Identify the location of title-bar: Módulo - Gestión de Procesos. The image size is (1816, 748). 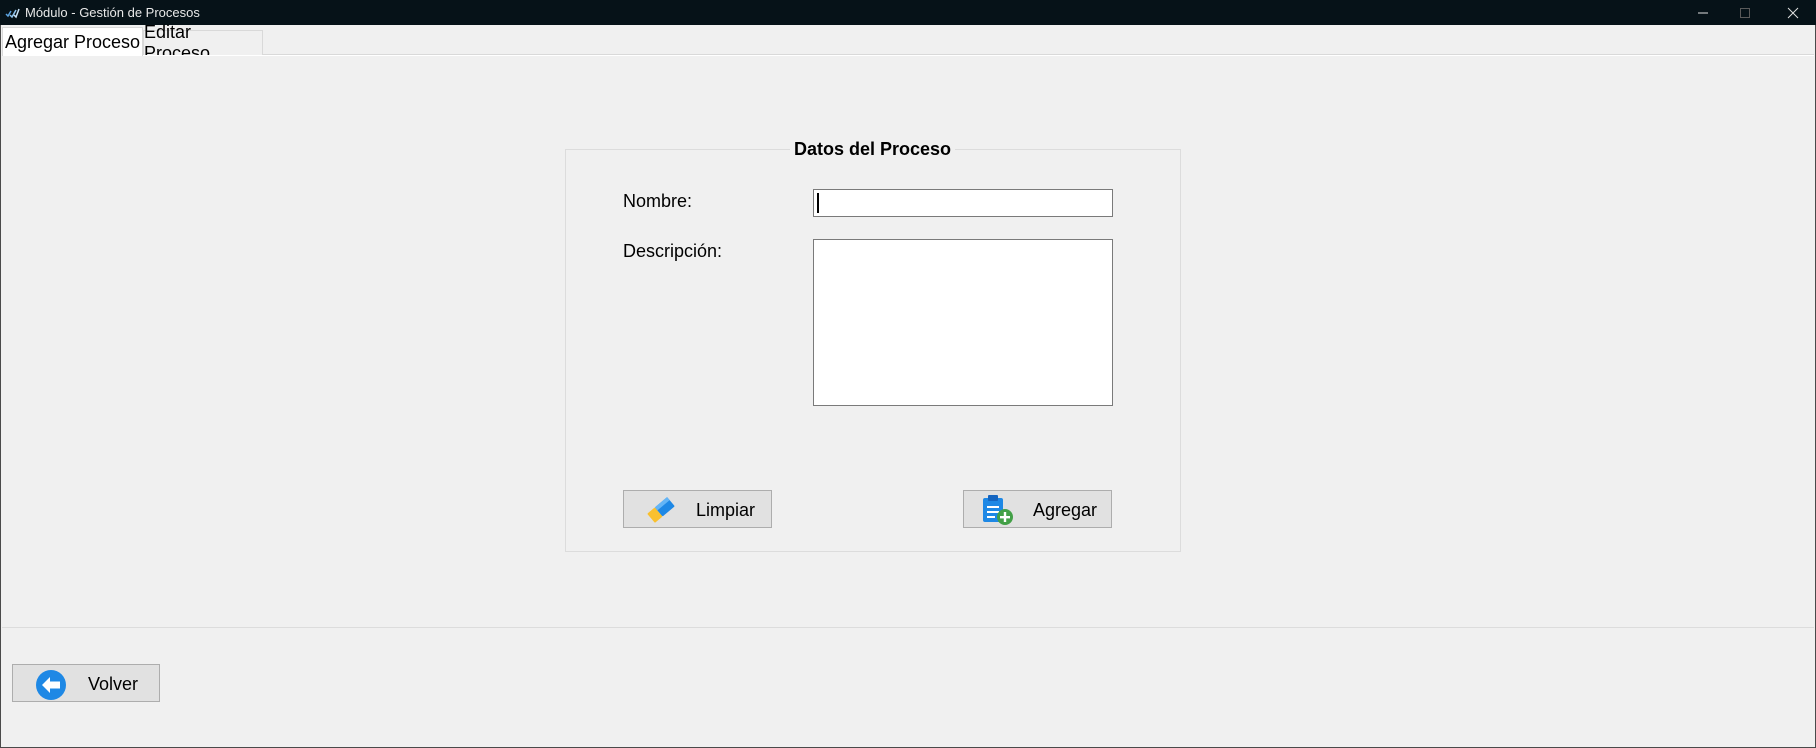
(908, 12).